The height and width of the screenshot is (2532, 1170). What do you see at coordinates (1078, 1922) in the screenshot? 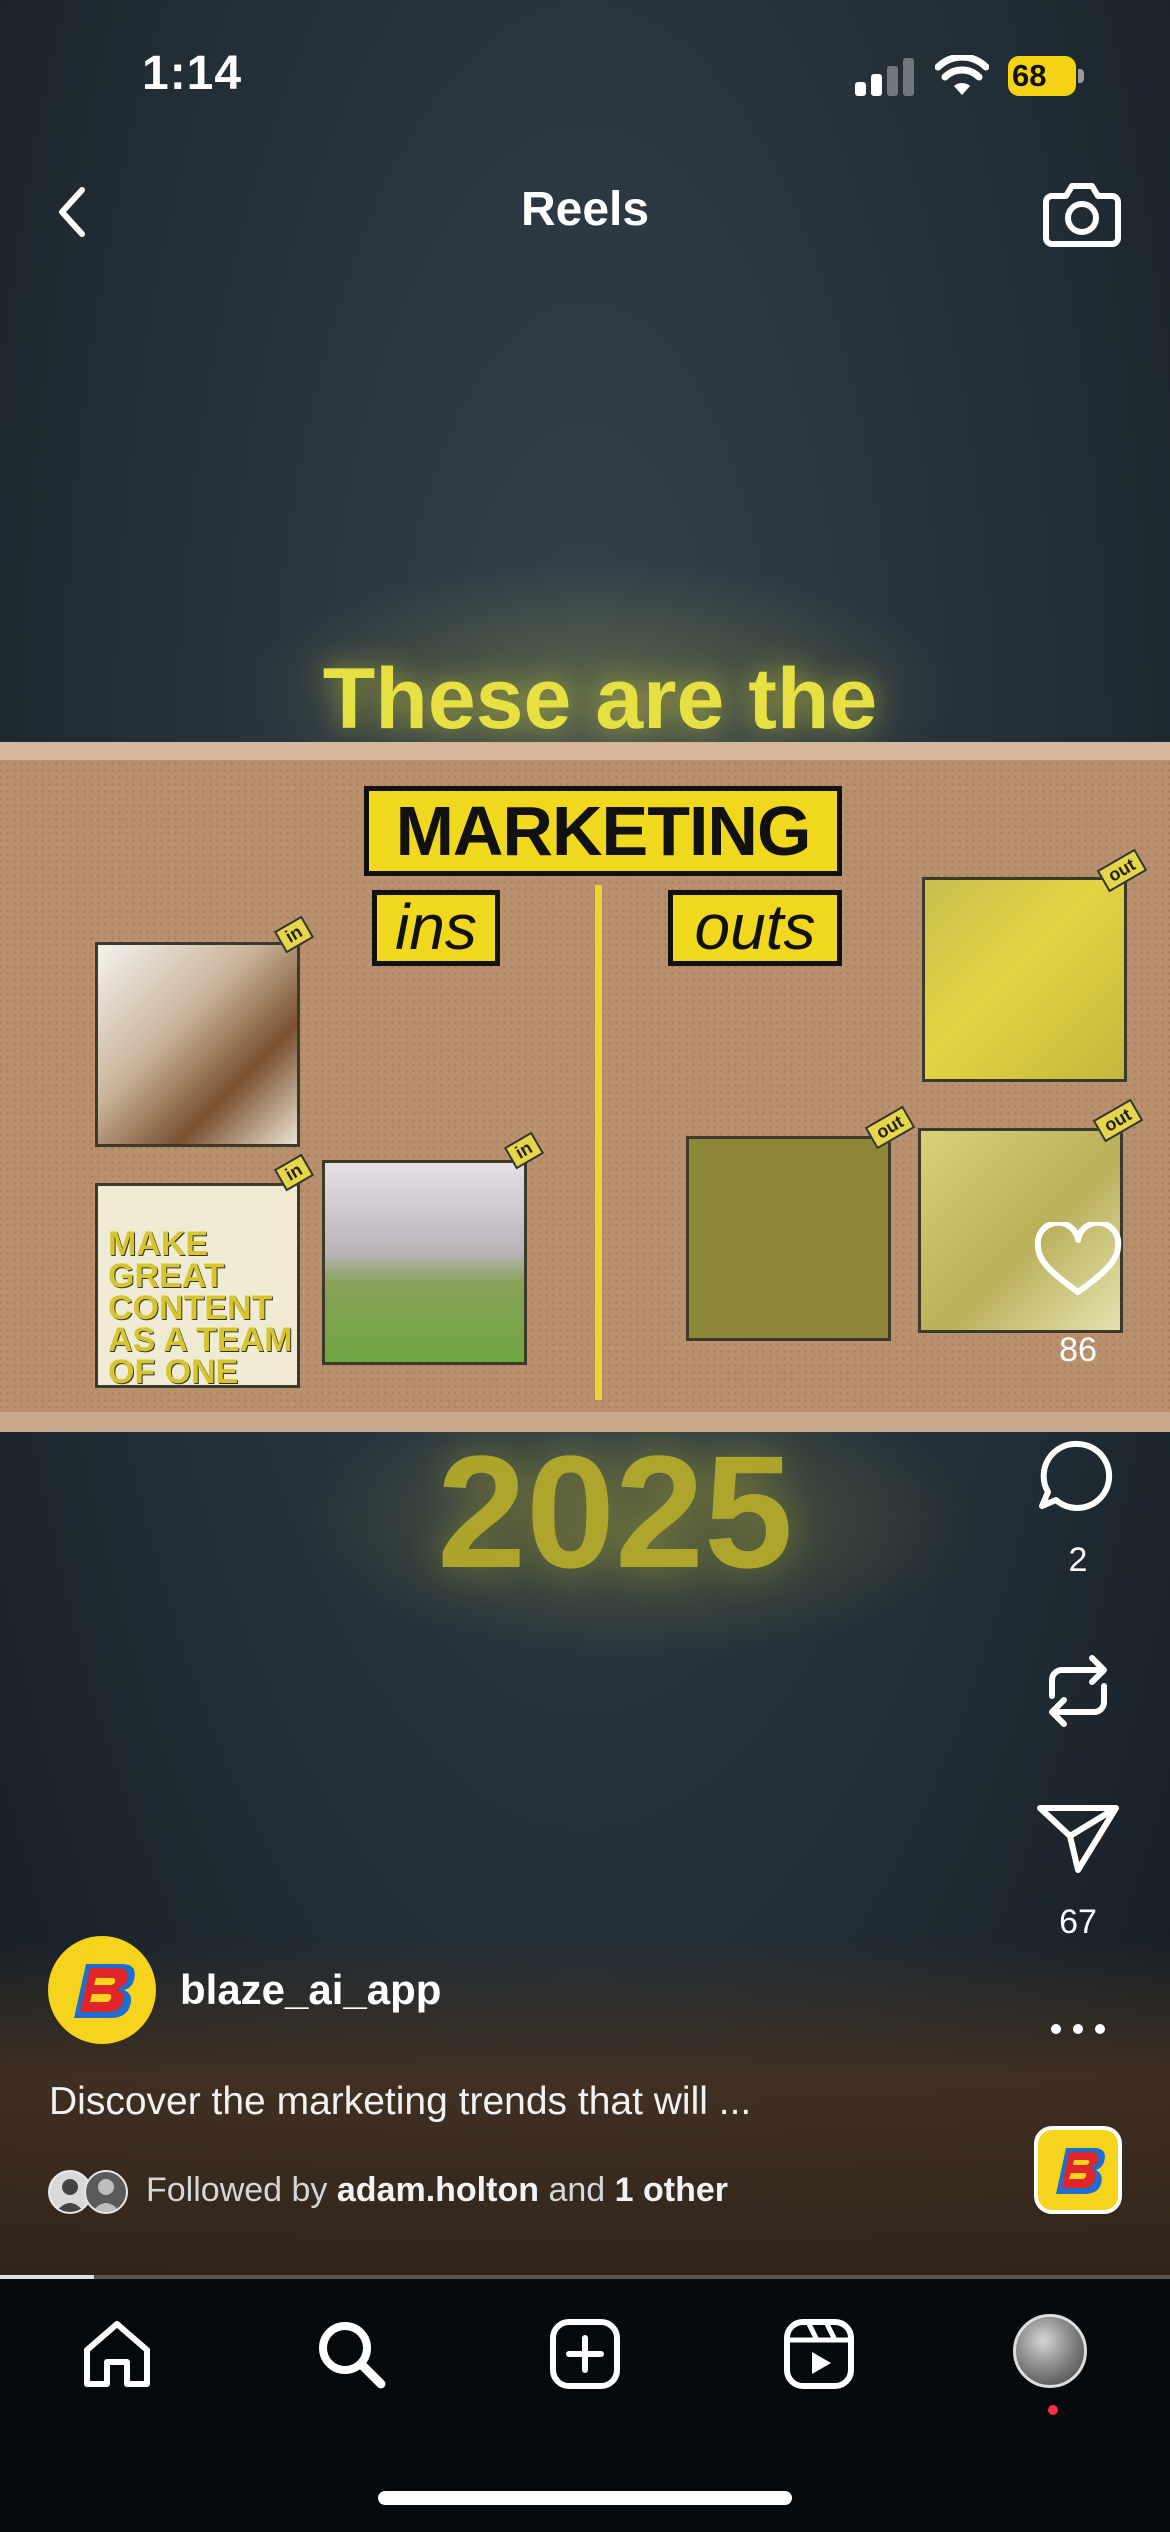
I see `share-count: 67` at bounding box center [1078, 1922].